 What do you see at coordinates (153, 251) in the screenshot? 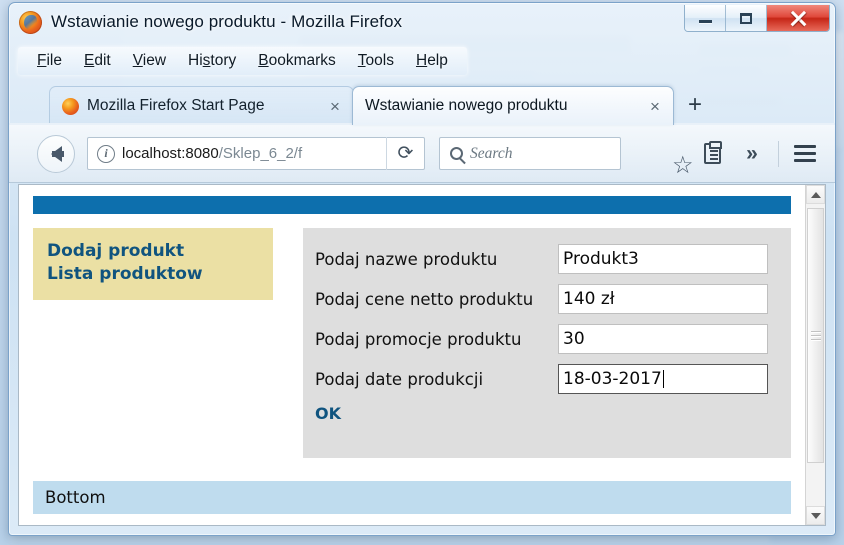
I see `sidebar-item-dodaj-produkt: Dodaj produkt` at bounding box center [153, 251].